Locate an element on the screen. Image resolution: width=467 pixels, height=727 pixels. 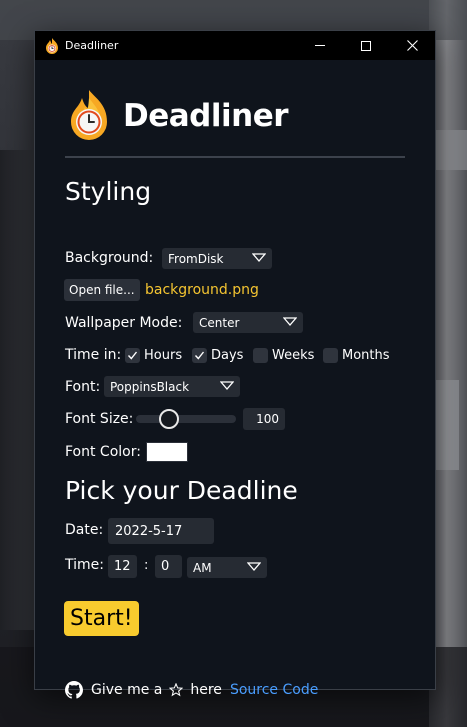
wallpaper-mode-value: Center is located at coordinates (219, 322).